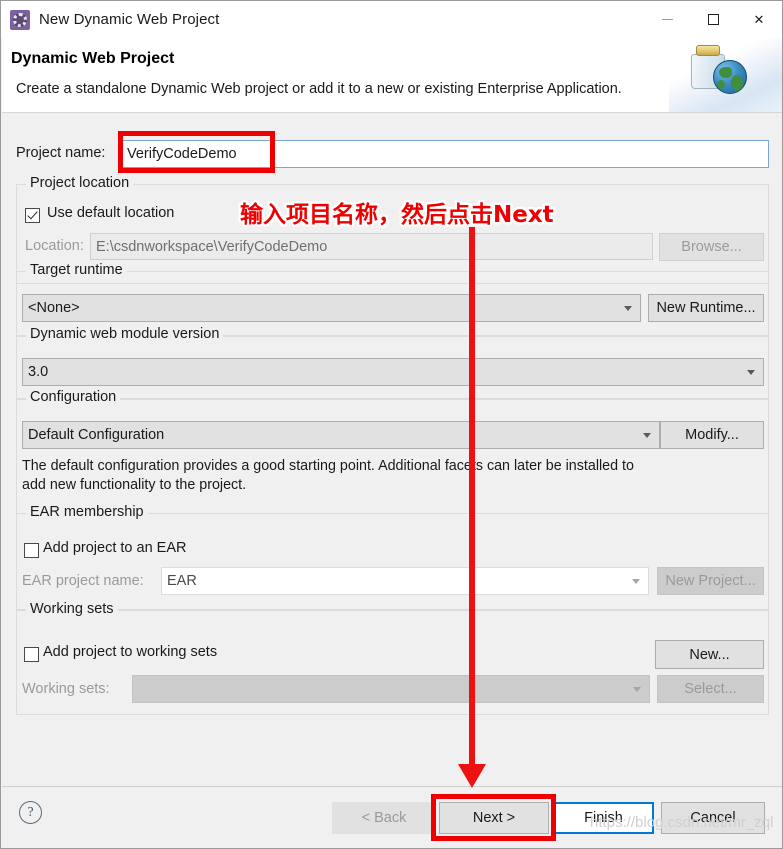 The width and height of the screenshot is (783, 849). I want to click on add-project-to-working-sets-label: Add project to working sets, so click(130, 652).